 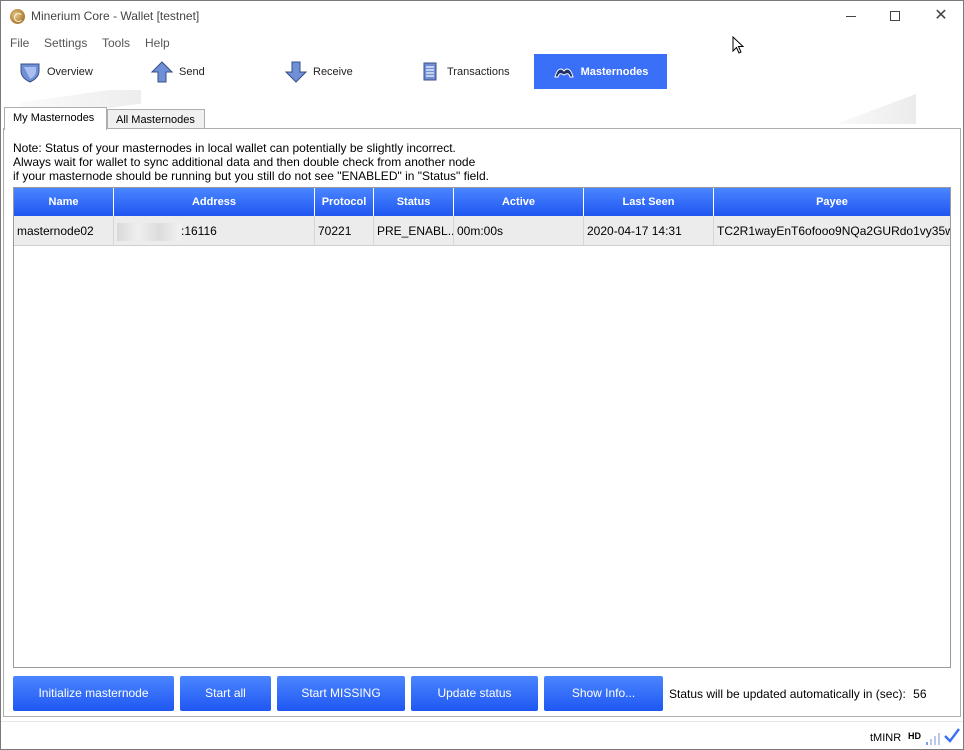 What do you see at coordinates (17, 16) in the screenshot?
I see `minerium-logo-icon` at bounding box center [17, 16].